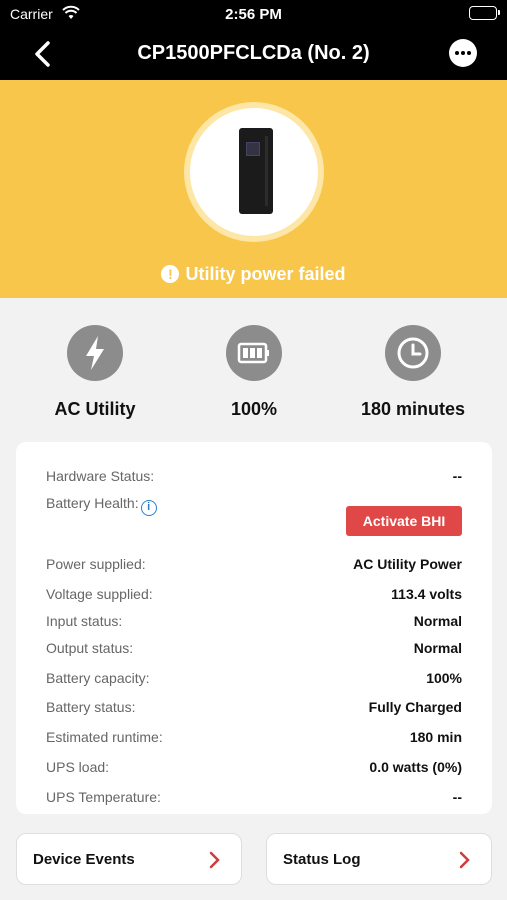 The width and height of the screenshot is (507, 900). Describe the element at coordinates (43, 54) in the screenshot. I see `back-arrow-icon` at that location.